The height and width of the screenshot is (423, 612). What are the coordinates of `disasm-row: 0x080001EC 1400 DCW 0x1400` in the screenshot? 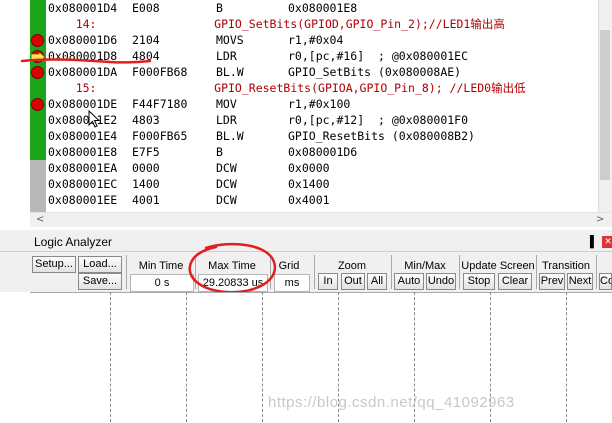 It's located at (189, 184).